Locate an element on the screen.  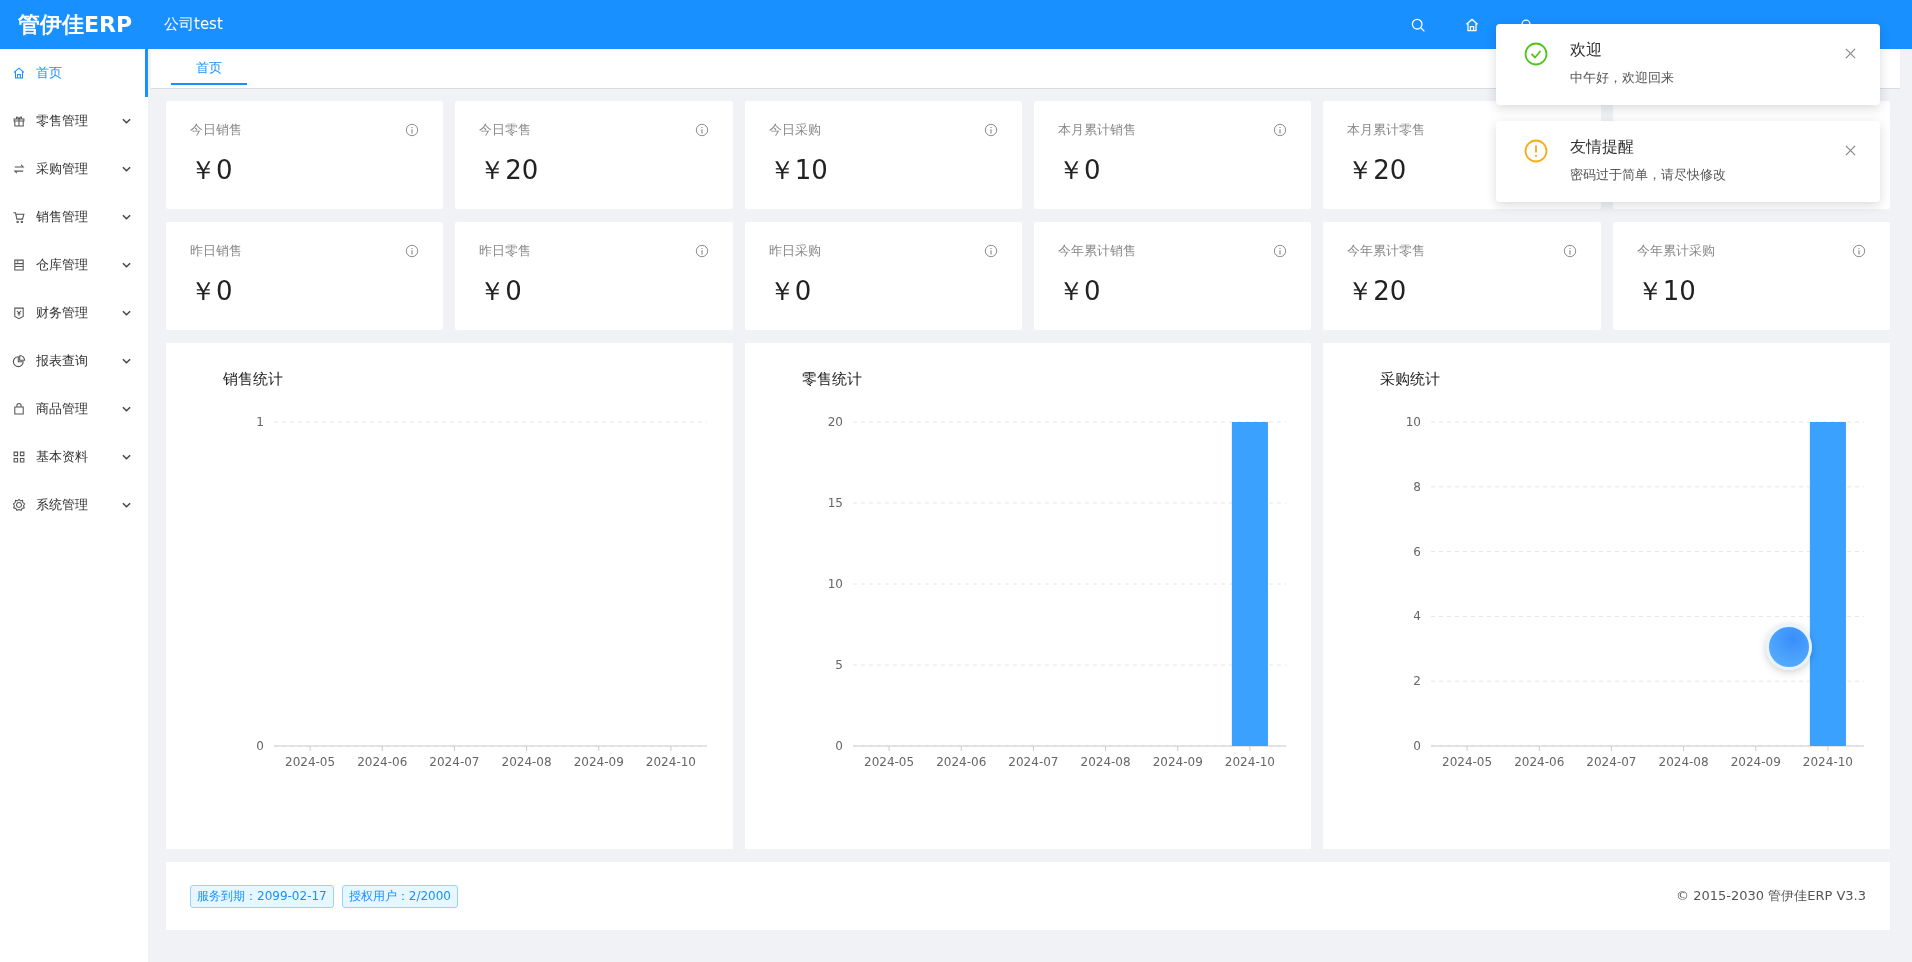
chart-title: 销售统计 is located at coordinates (253, 379).